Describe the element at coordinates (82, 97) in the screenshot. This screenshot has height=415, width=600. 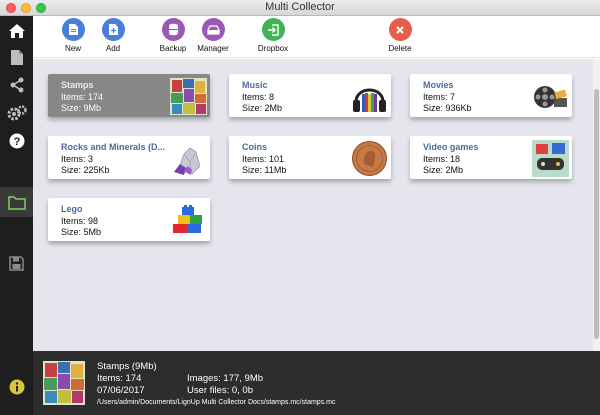
I see `collection-items: Items: 174` at that location.